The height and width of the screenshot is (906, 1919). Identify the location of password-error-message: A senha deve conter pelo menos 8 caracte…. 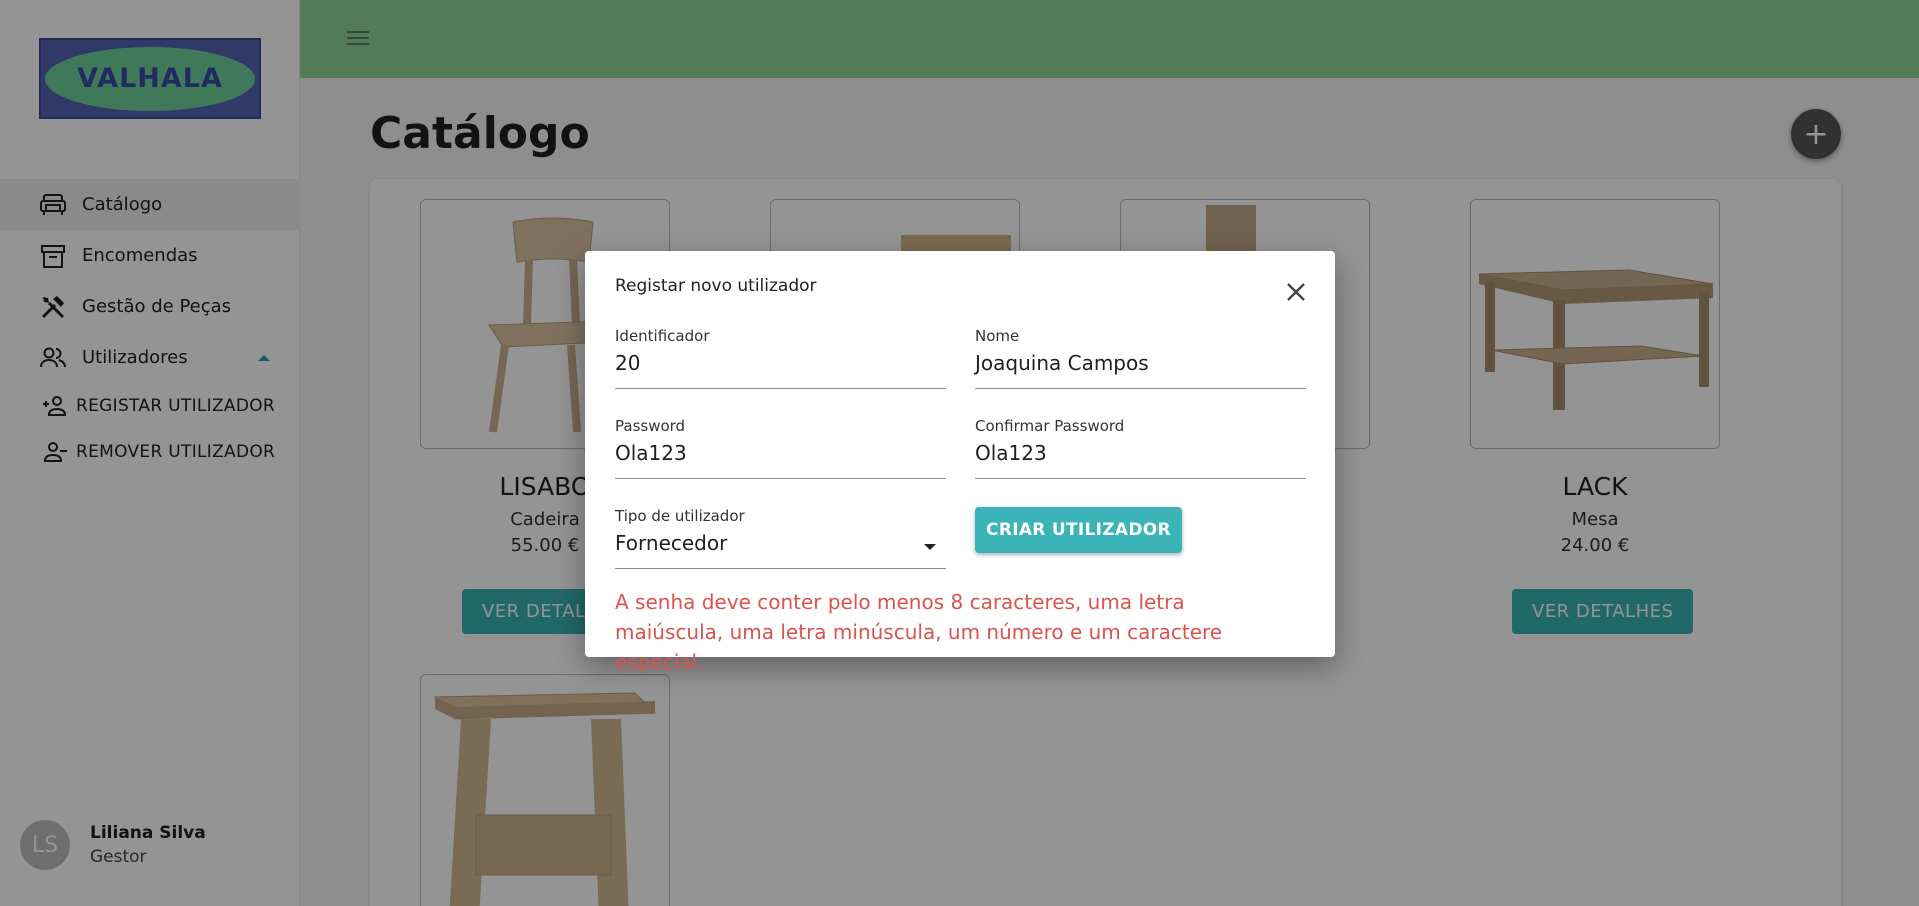
(919, 632).